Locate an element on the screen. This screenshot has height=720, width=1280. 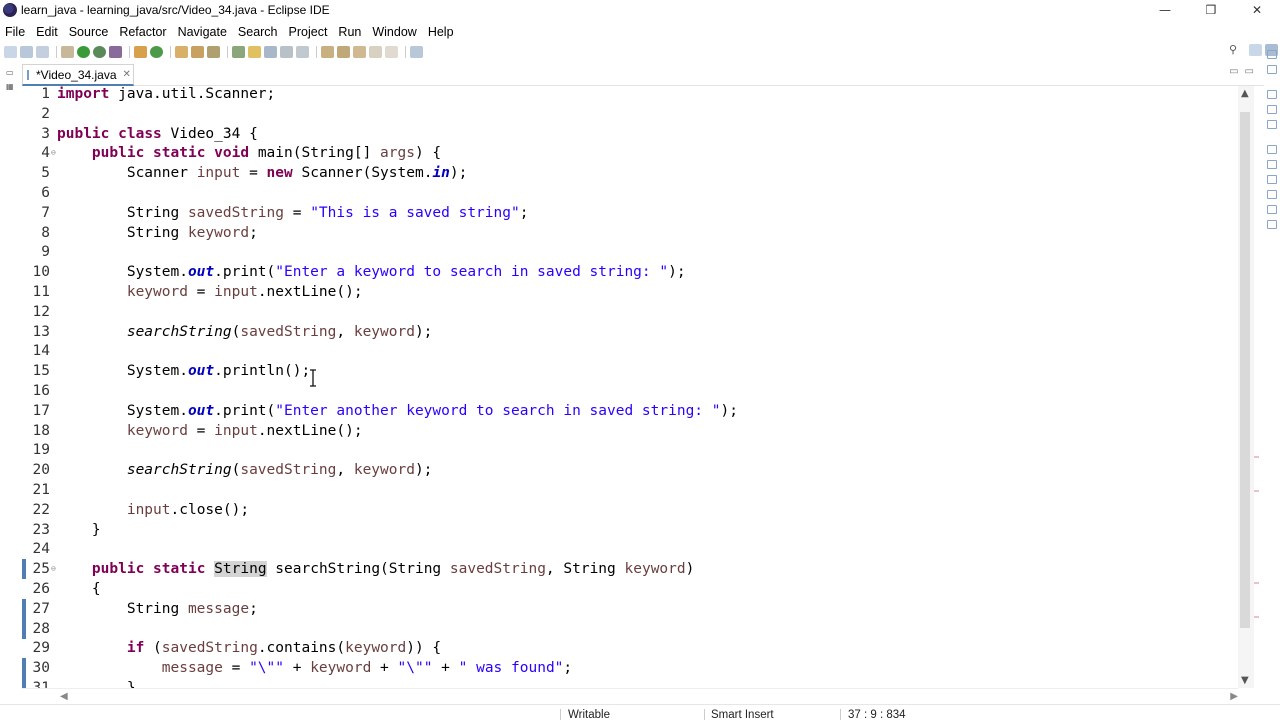
run-icon is located at coordinates (83, 51).